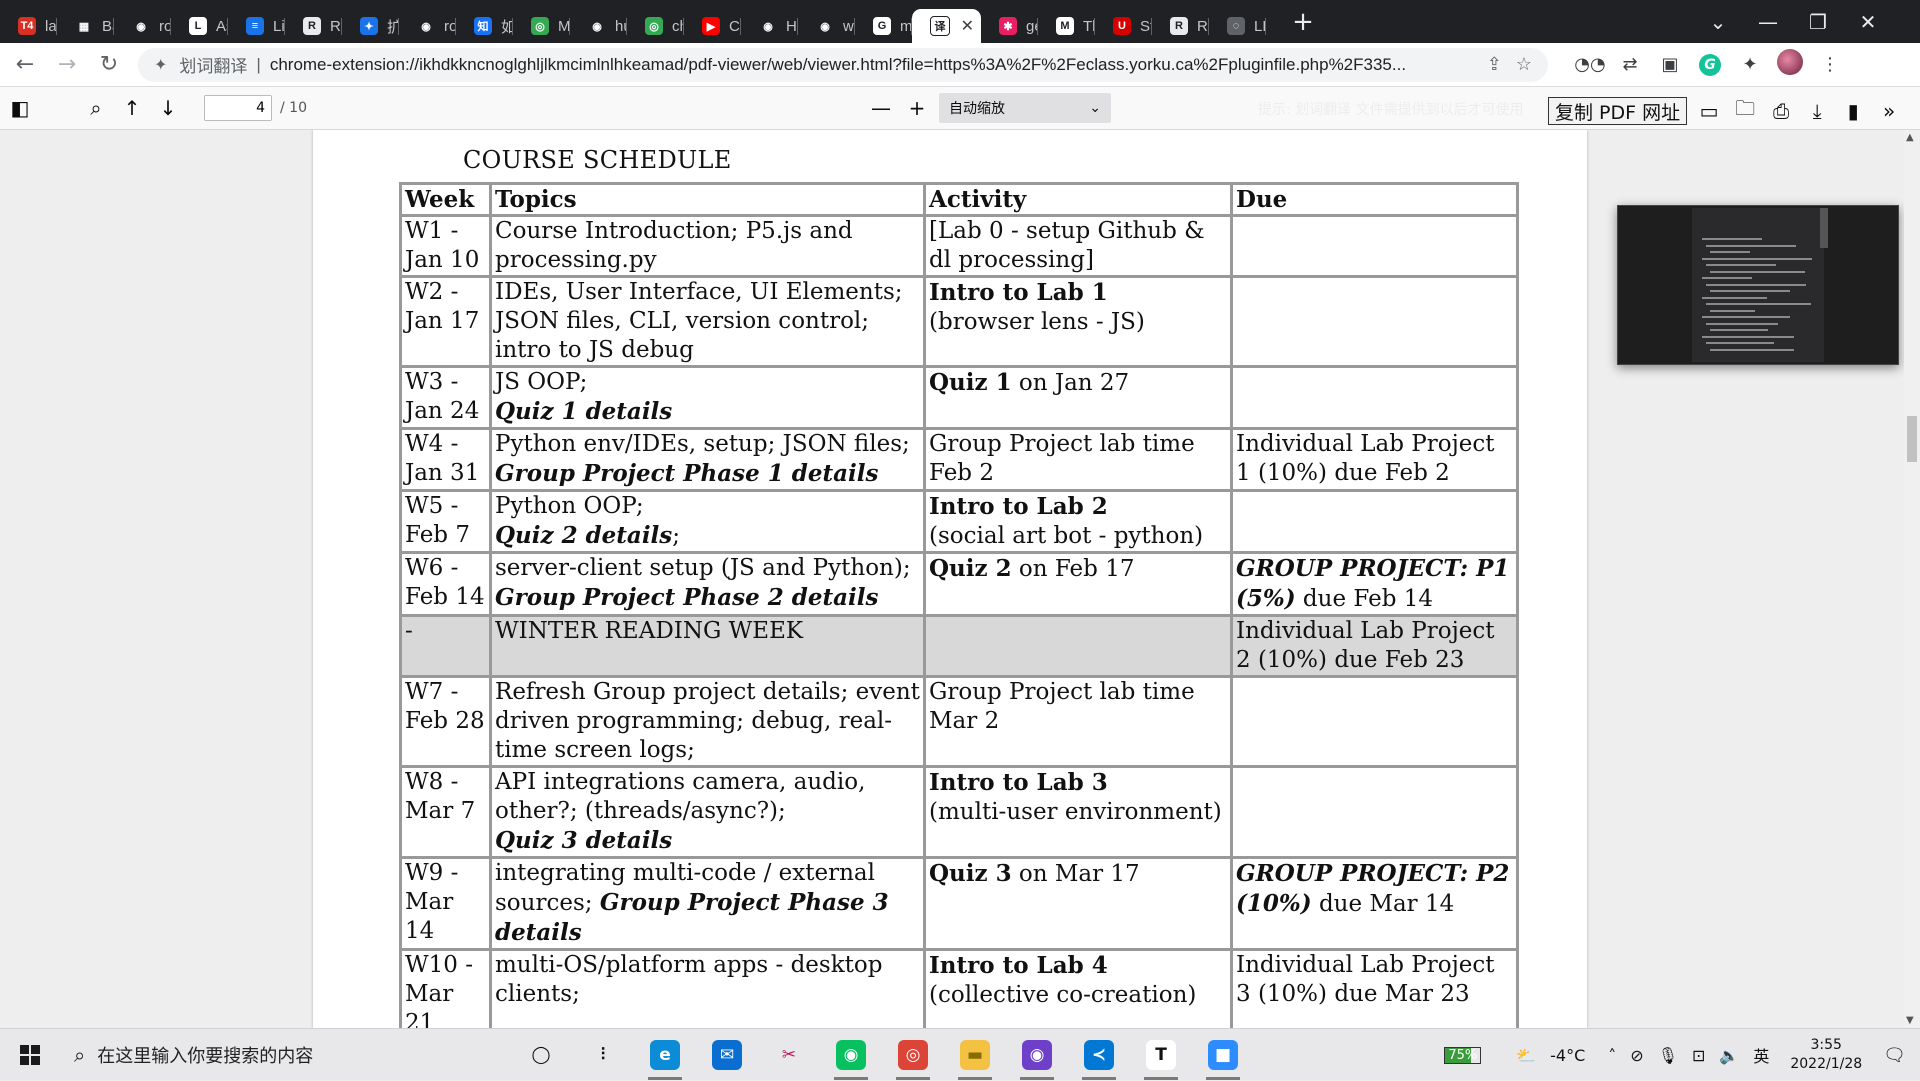 The image size is (1920, 1081). I want to click on share-icon: ⇪, so click(1494, 64).